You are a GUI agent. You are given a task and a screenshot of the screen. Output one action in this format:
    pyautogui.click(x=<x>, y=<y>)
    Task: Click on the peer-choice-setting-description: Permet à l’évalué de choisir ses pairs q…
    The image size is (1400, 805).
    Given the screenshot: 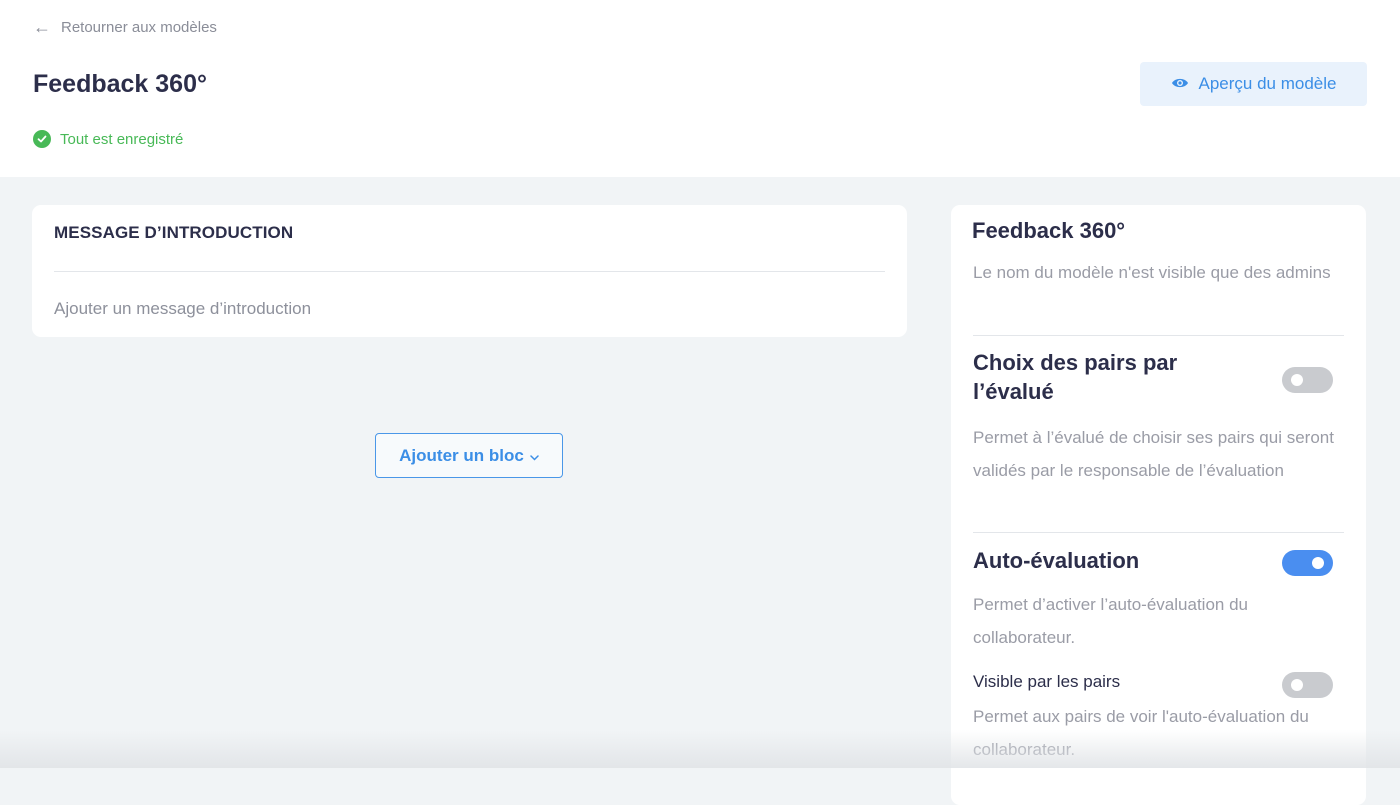 What is the action you would take?
    pyautogui.click(x=1153, y=454)
    